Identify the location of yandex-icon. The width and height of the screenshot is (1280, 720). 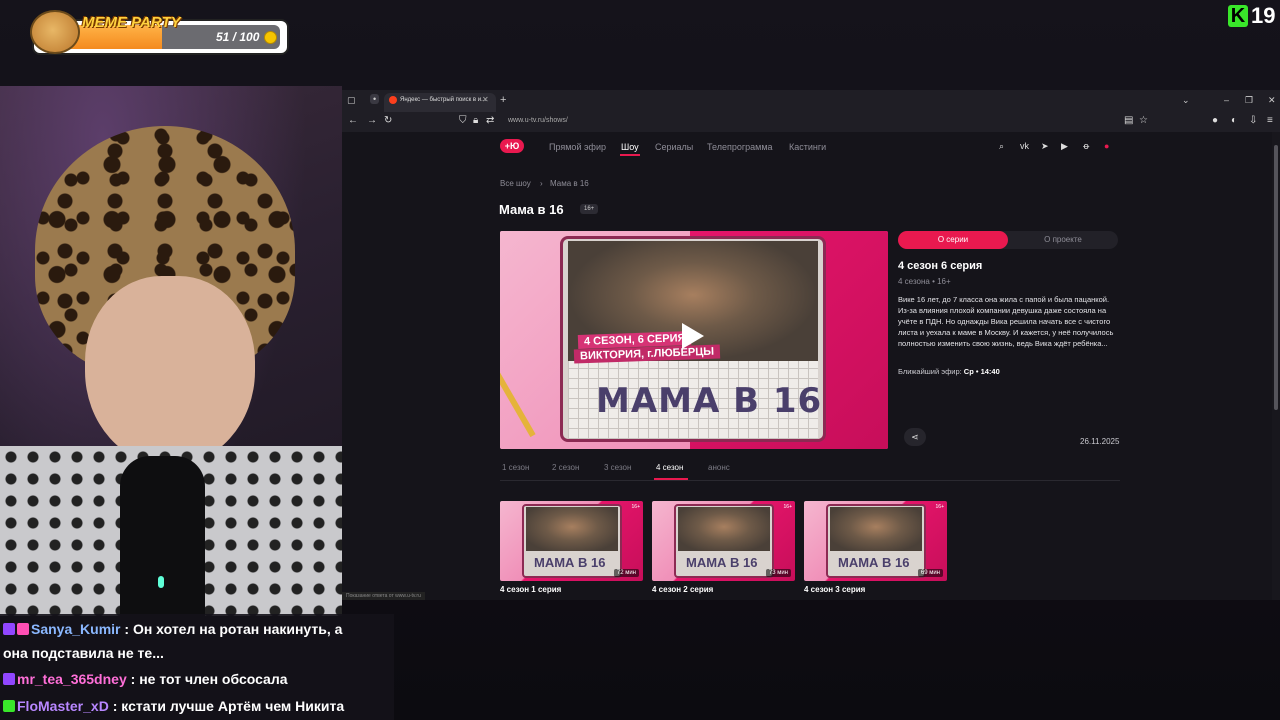
(393, 100).